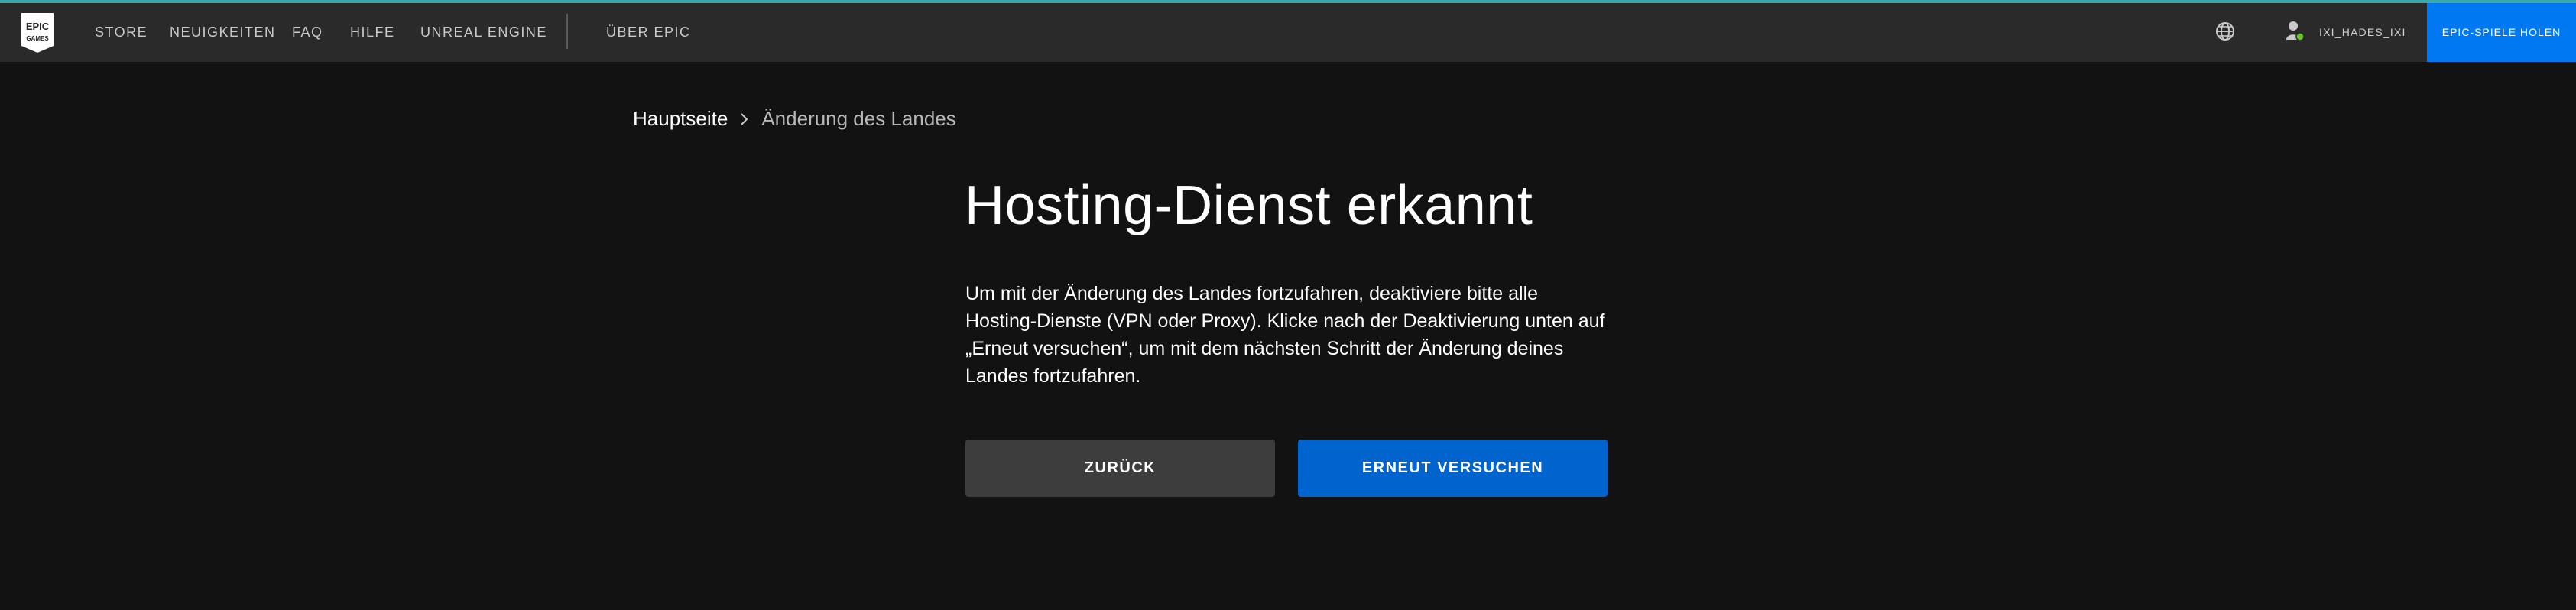  I want to click on breadcrumb-home-link: Hauptseite, so click(680, 119).